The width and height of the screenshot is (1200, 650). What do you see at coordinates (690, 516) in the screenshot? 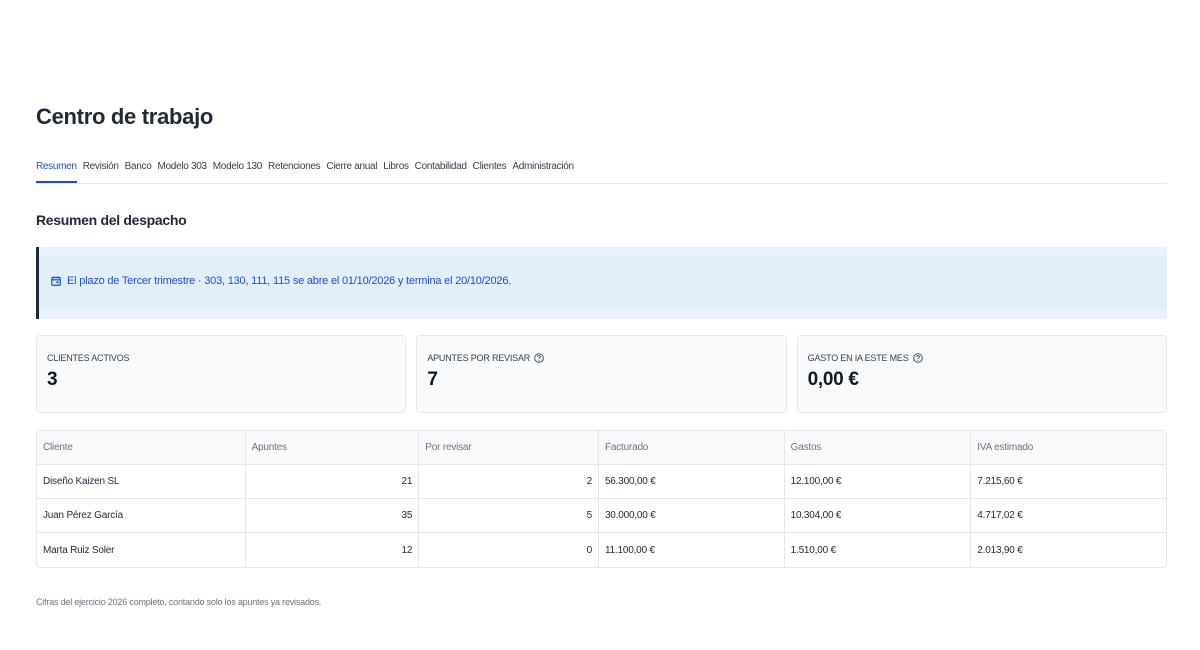
I see `cell-facturado: 30.000,00 €` at bounding box center [690, 516].